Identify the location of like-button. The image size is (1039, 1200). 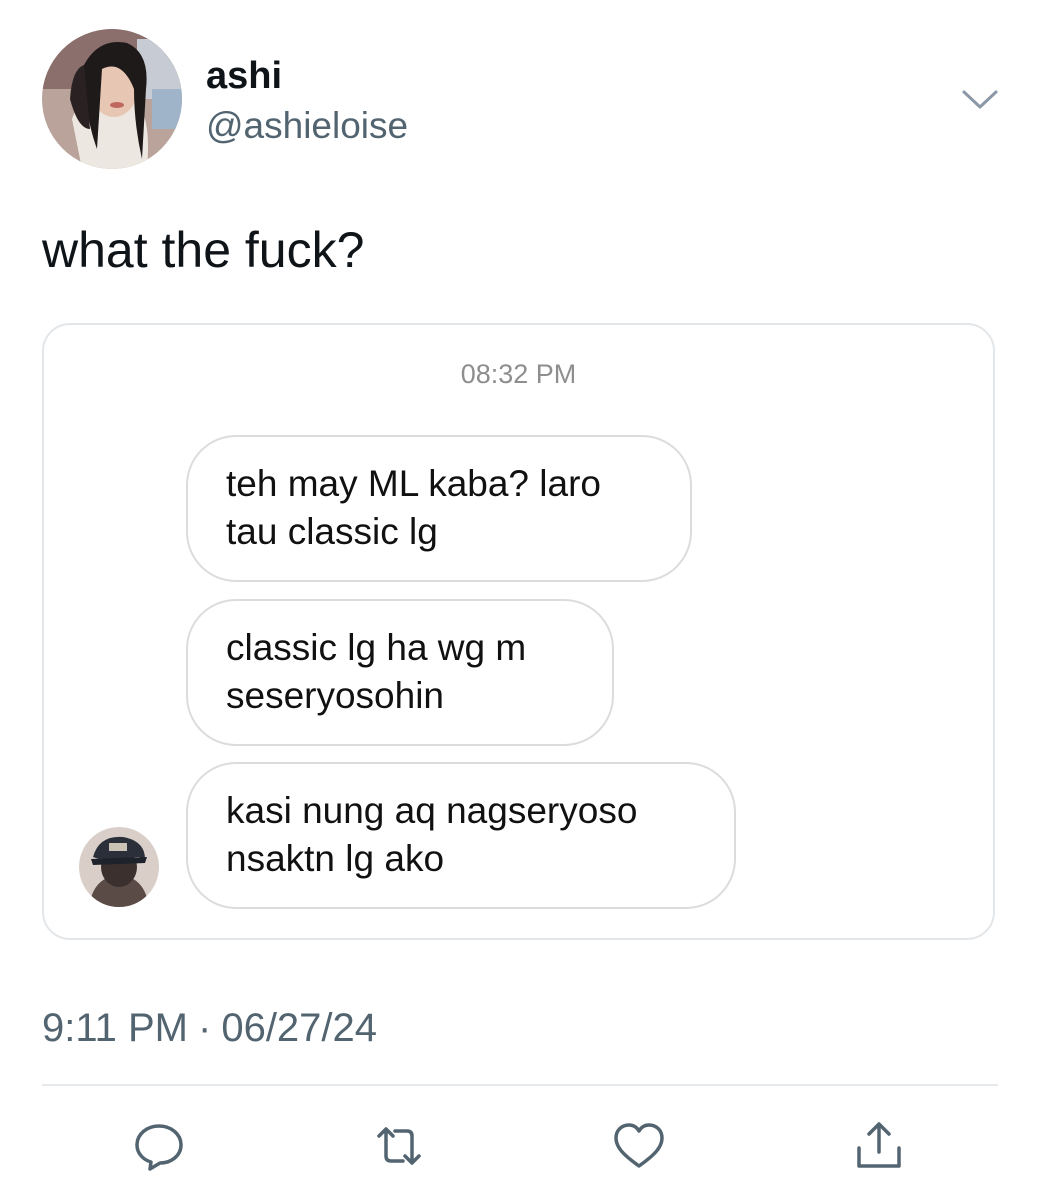
(639, 1146).